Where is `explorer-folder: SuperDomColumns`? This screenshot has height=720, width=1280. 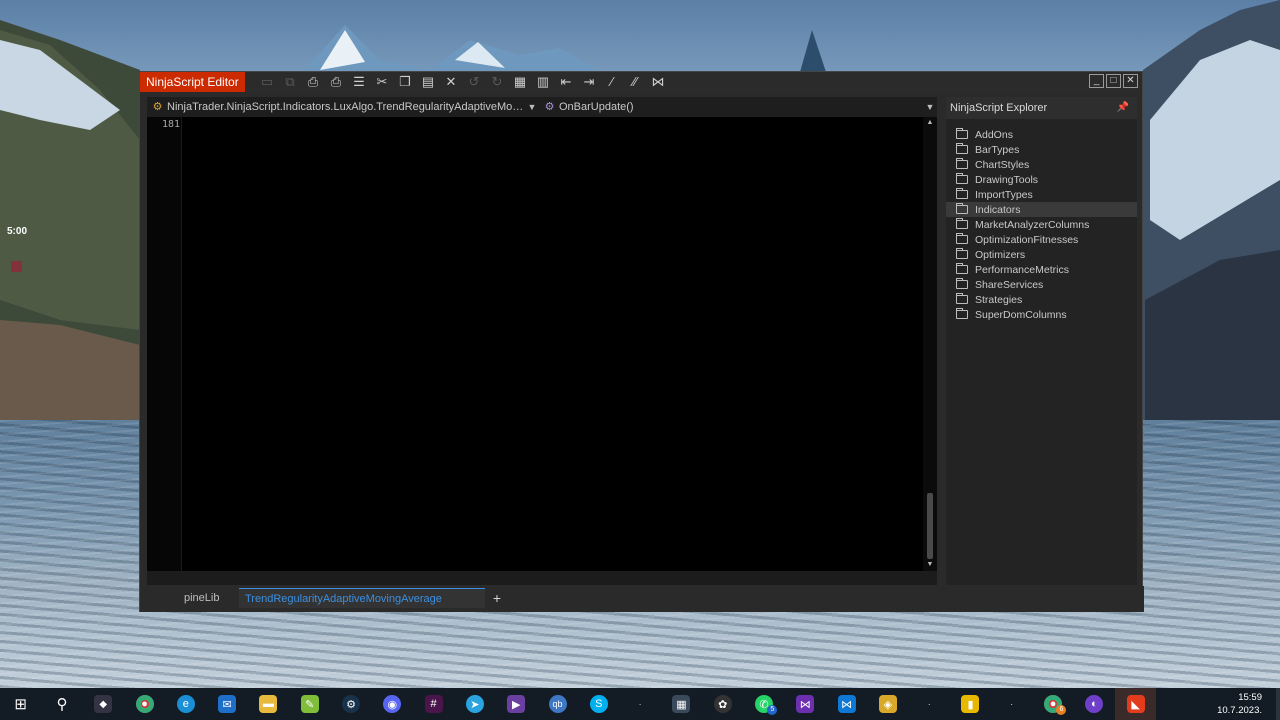
explorer-folder: SuperDomColumns is located at coordinates (1041, 314).